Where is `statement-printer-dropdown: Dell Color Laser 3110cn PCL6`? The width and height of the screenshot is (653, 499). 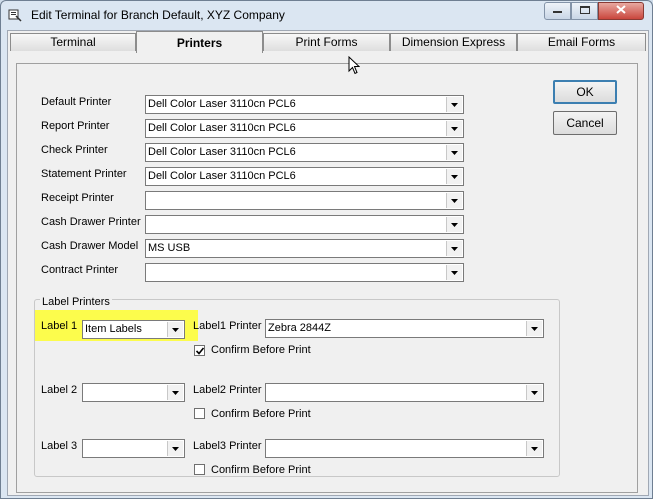 statement-printer-dropdown: Dell Color Laser 3110cn PCL6 is located at coordinates (304, 176).